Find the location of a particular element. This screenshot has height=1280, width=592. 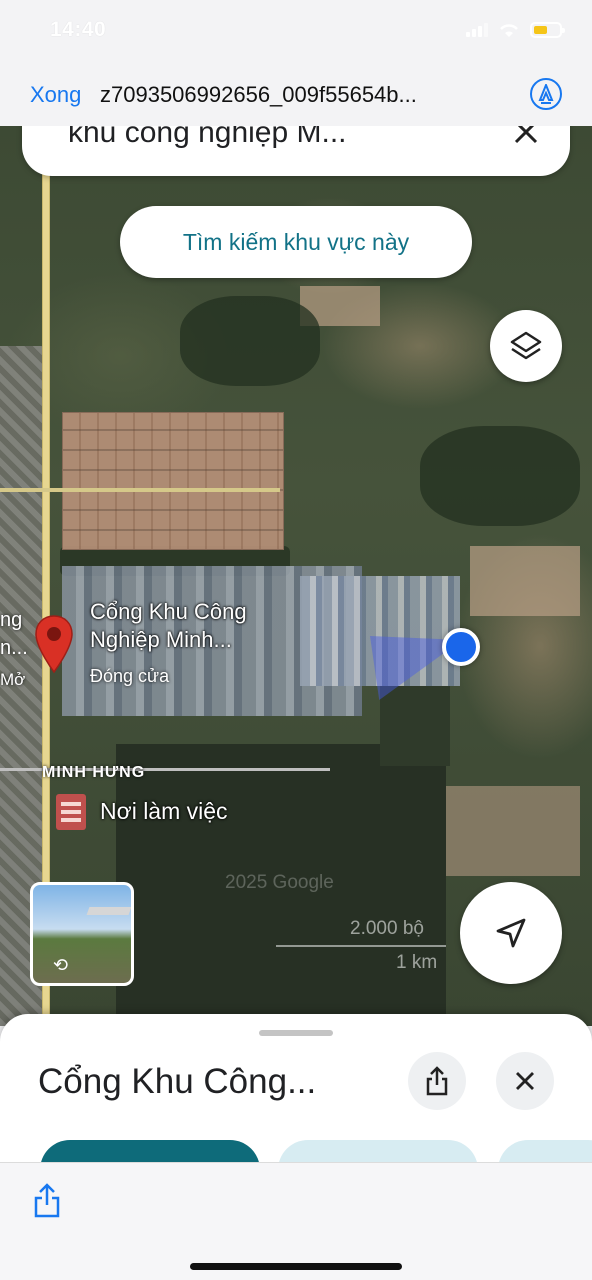

street-view-roof is located at coordinates (108, 911).